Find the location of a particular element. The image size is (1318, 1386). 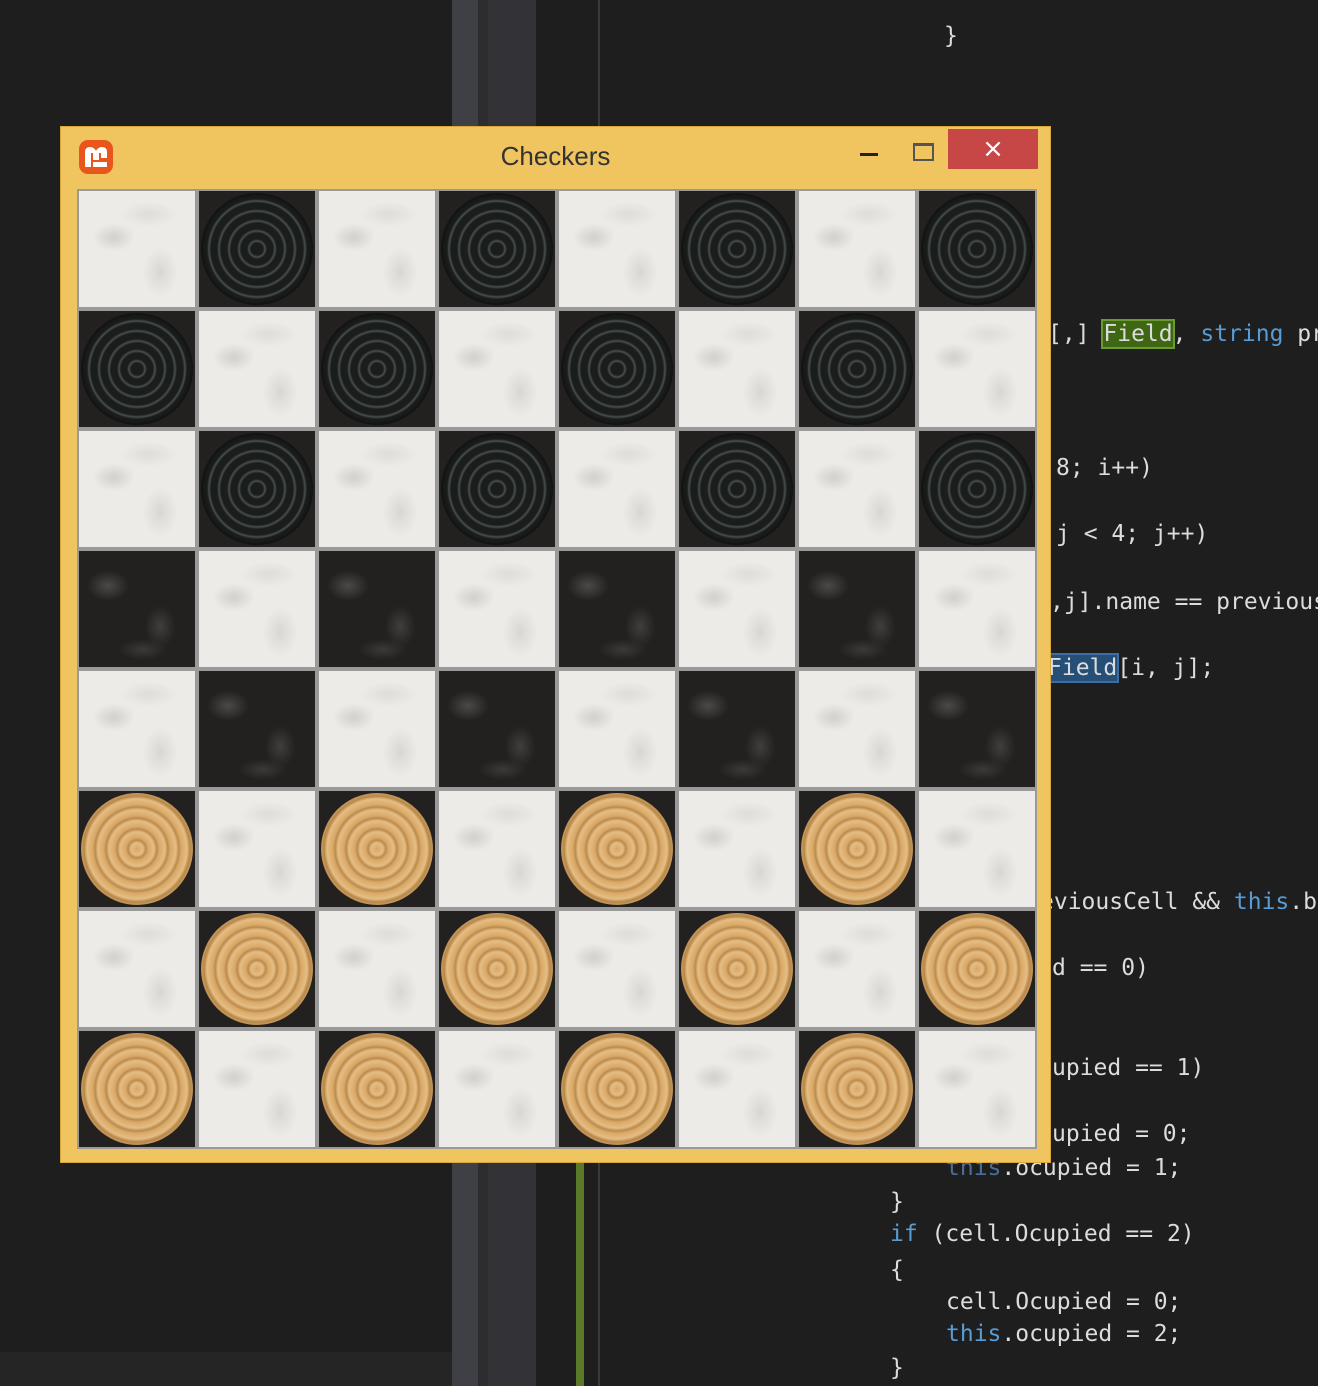

close-button: × is located at coordinates (993, 149).